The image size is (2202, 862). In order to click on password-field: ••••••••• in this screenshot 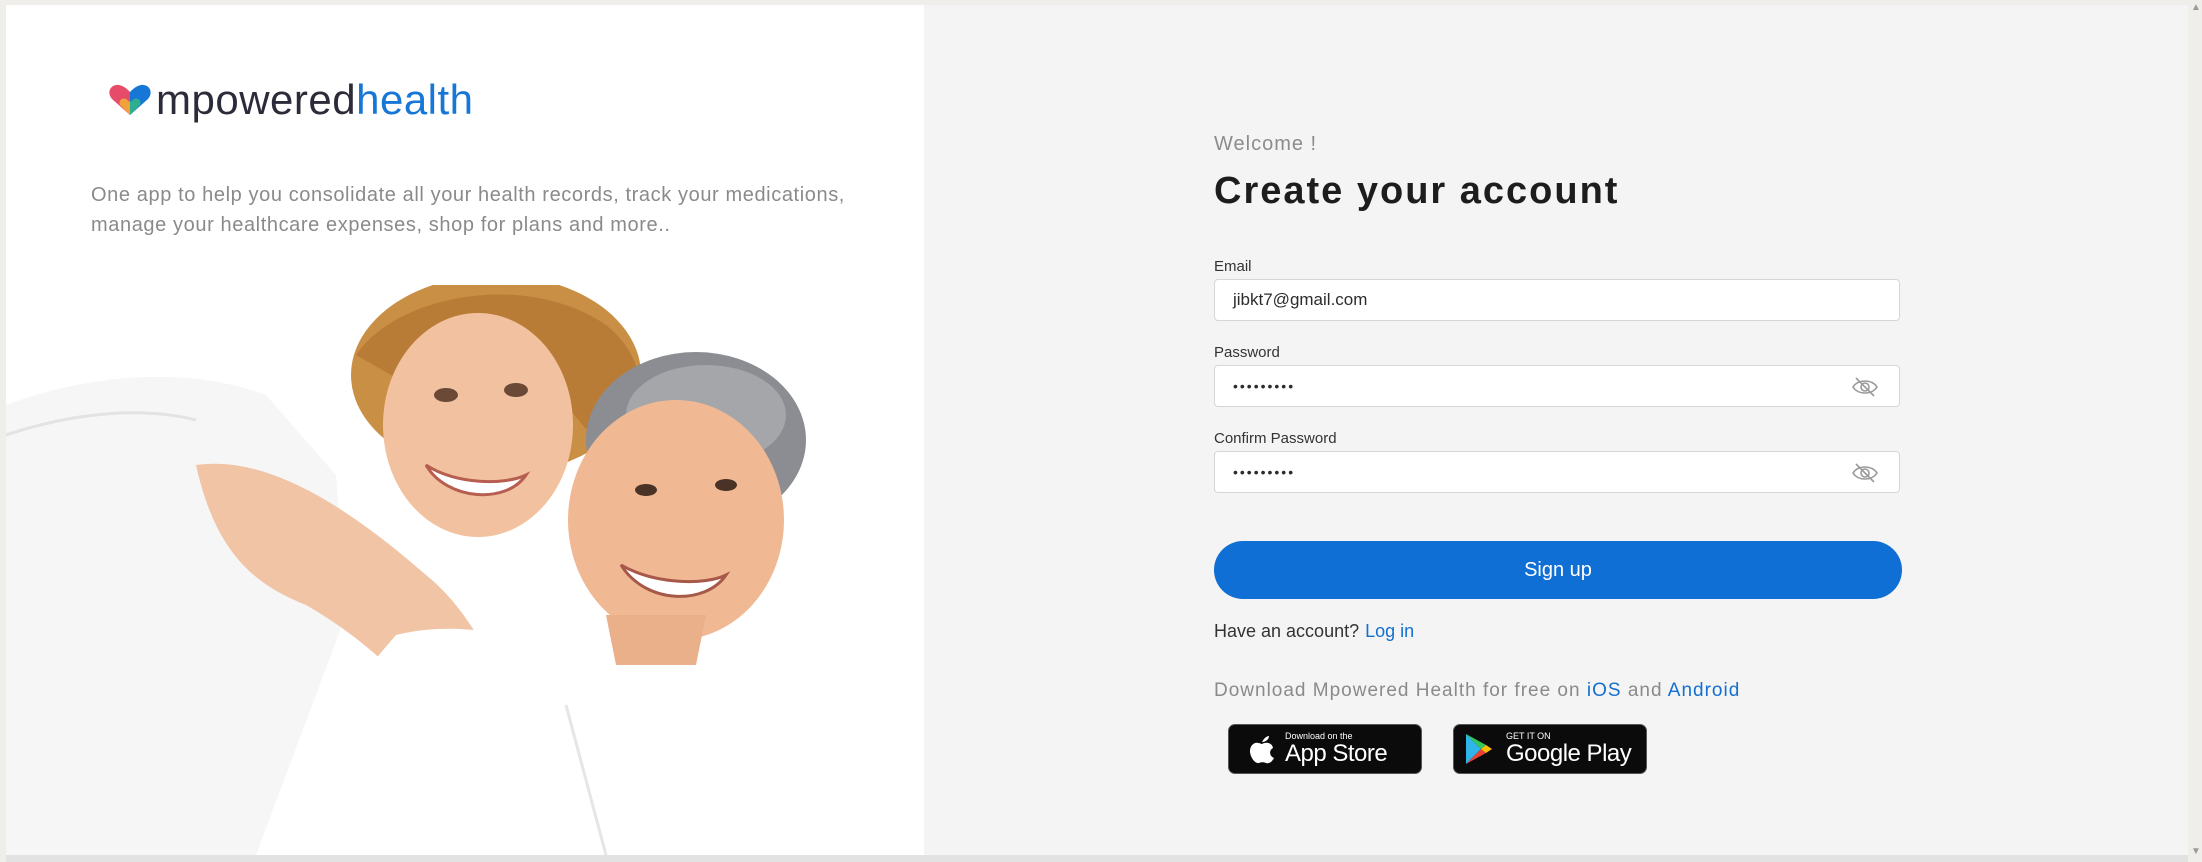, I will do `click(1557, 386)`.